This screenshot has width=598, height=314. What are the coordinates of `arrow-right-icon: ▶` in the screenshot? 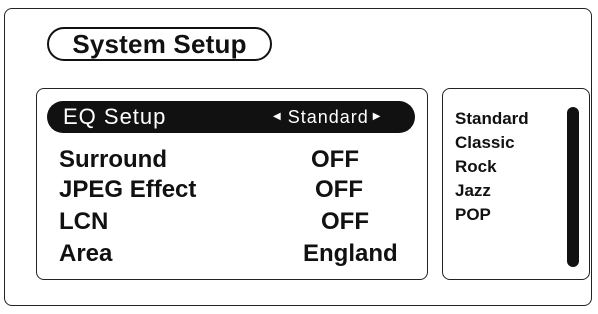 It's located at (377, 117).